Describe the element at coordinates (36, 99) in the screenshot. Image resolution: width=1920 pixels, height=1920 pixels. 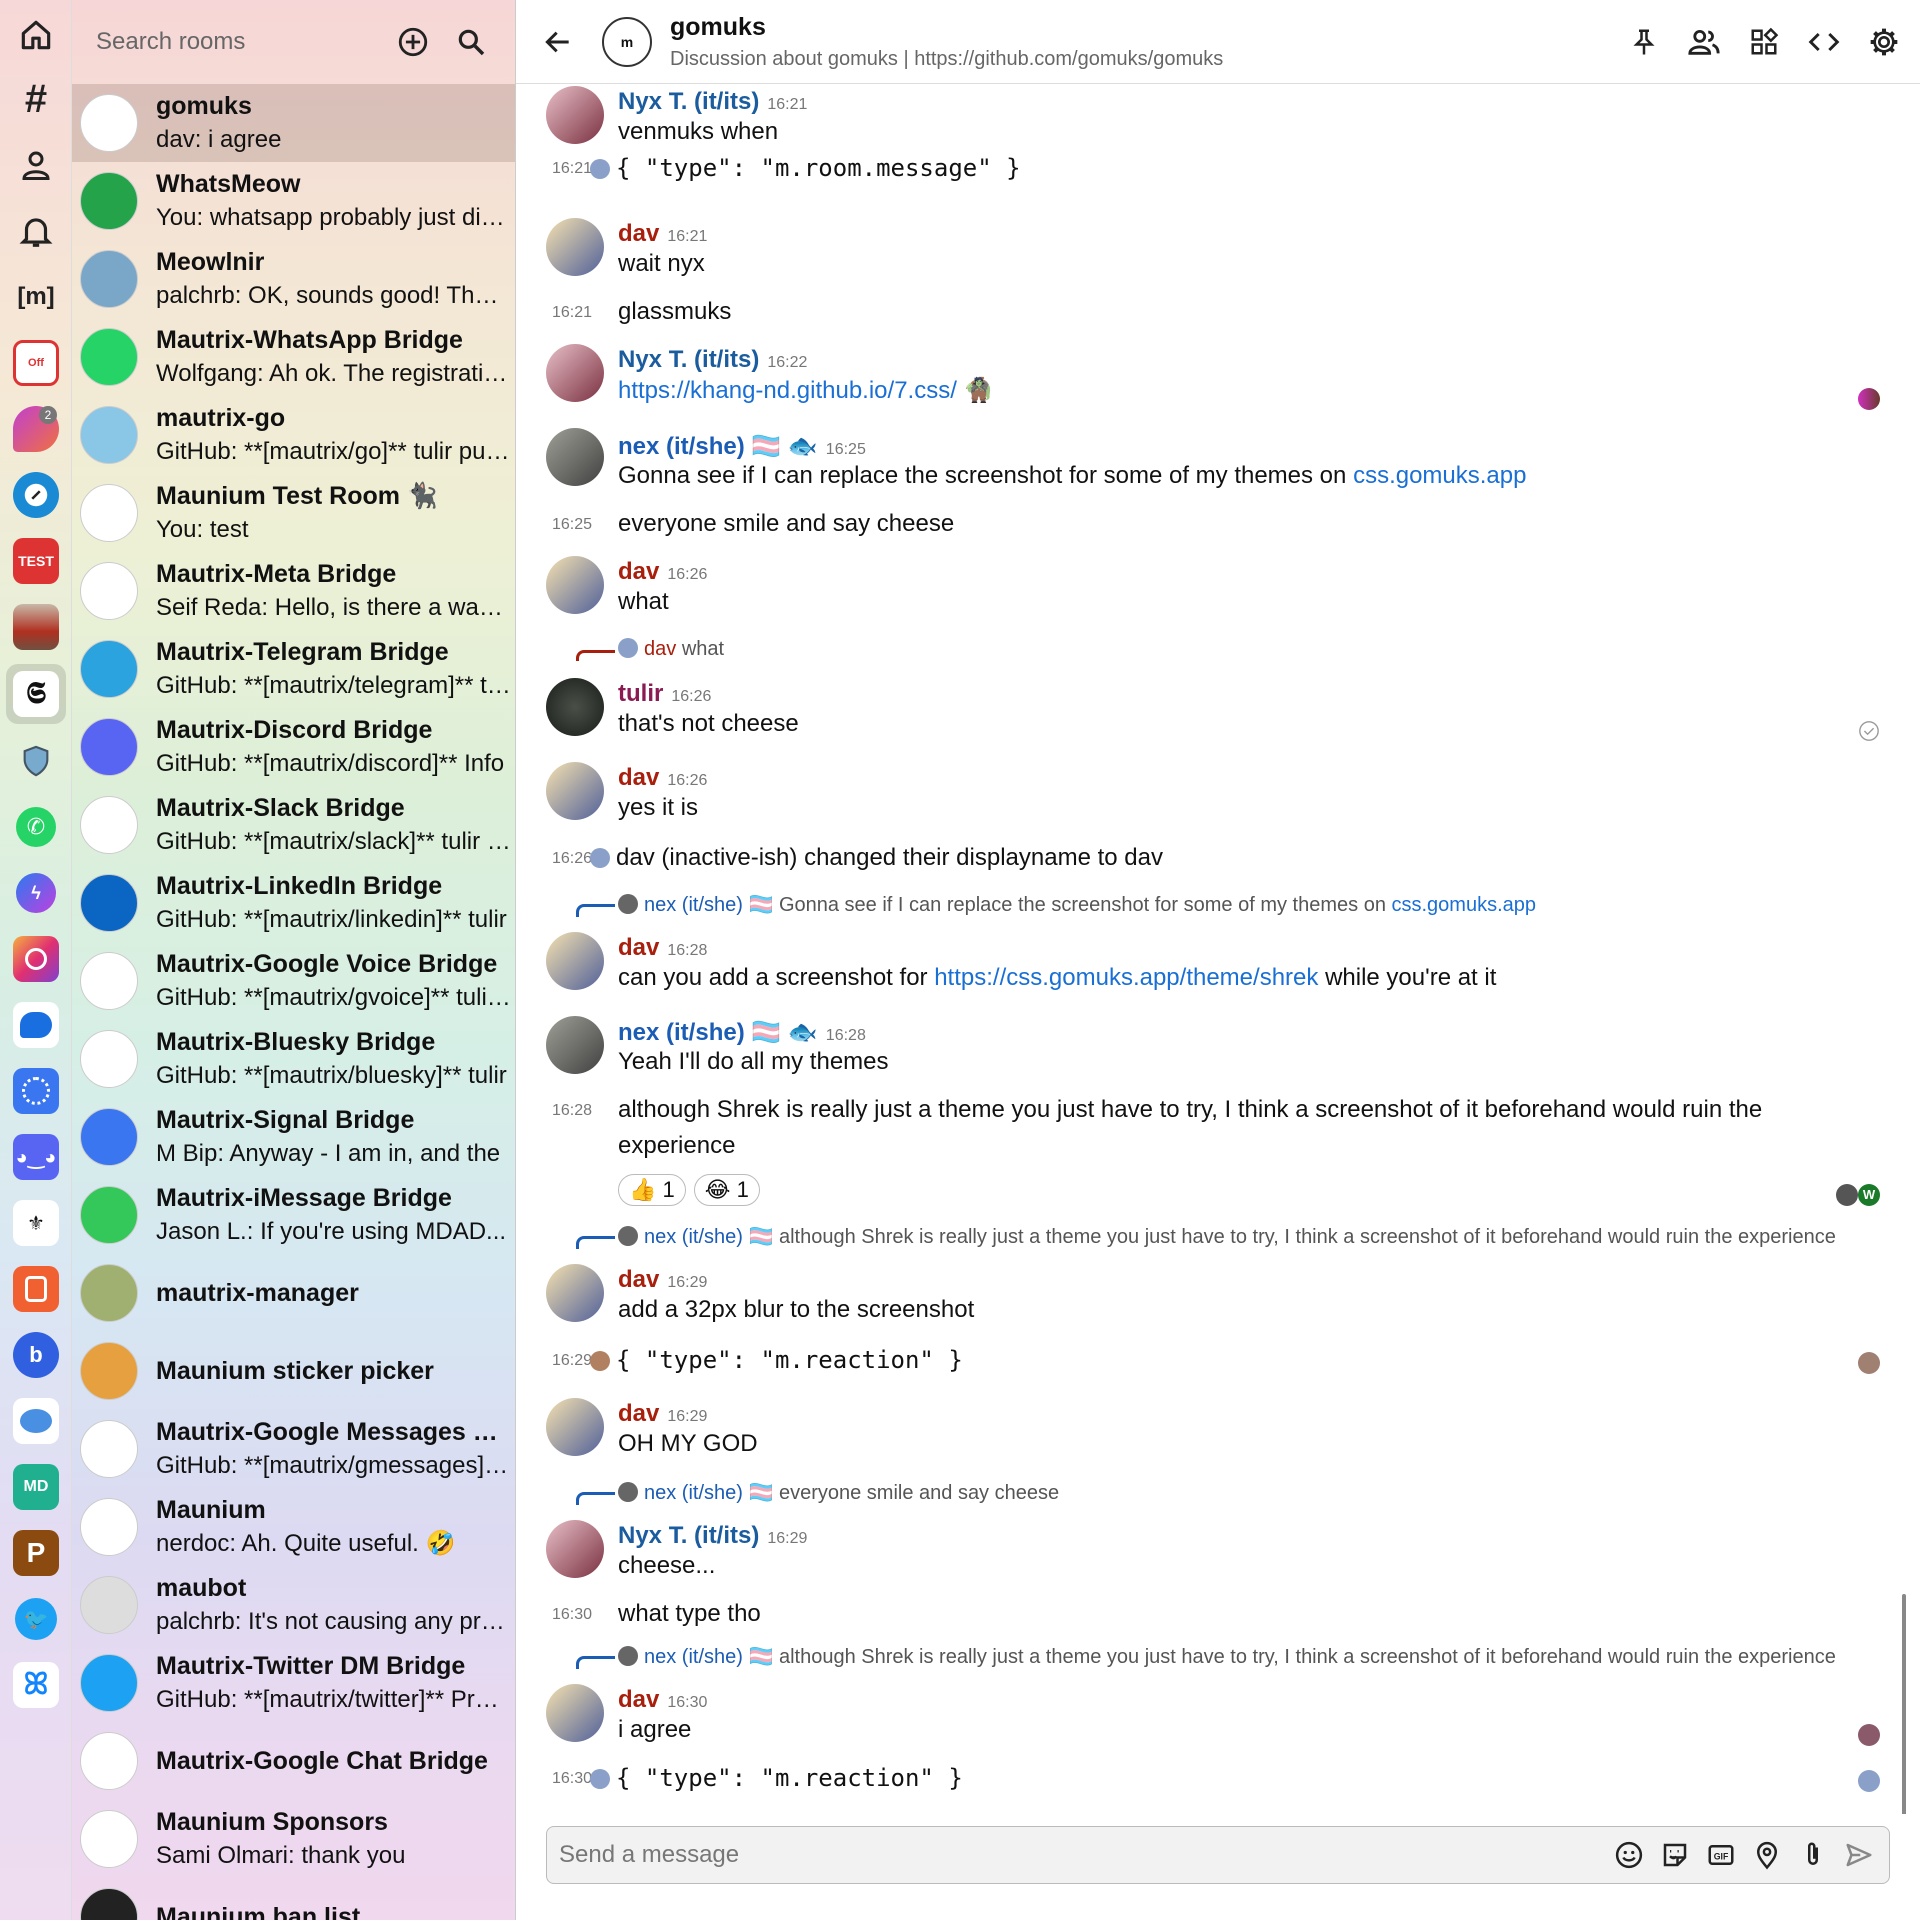
I see `rooms-space: #` at that location.